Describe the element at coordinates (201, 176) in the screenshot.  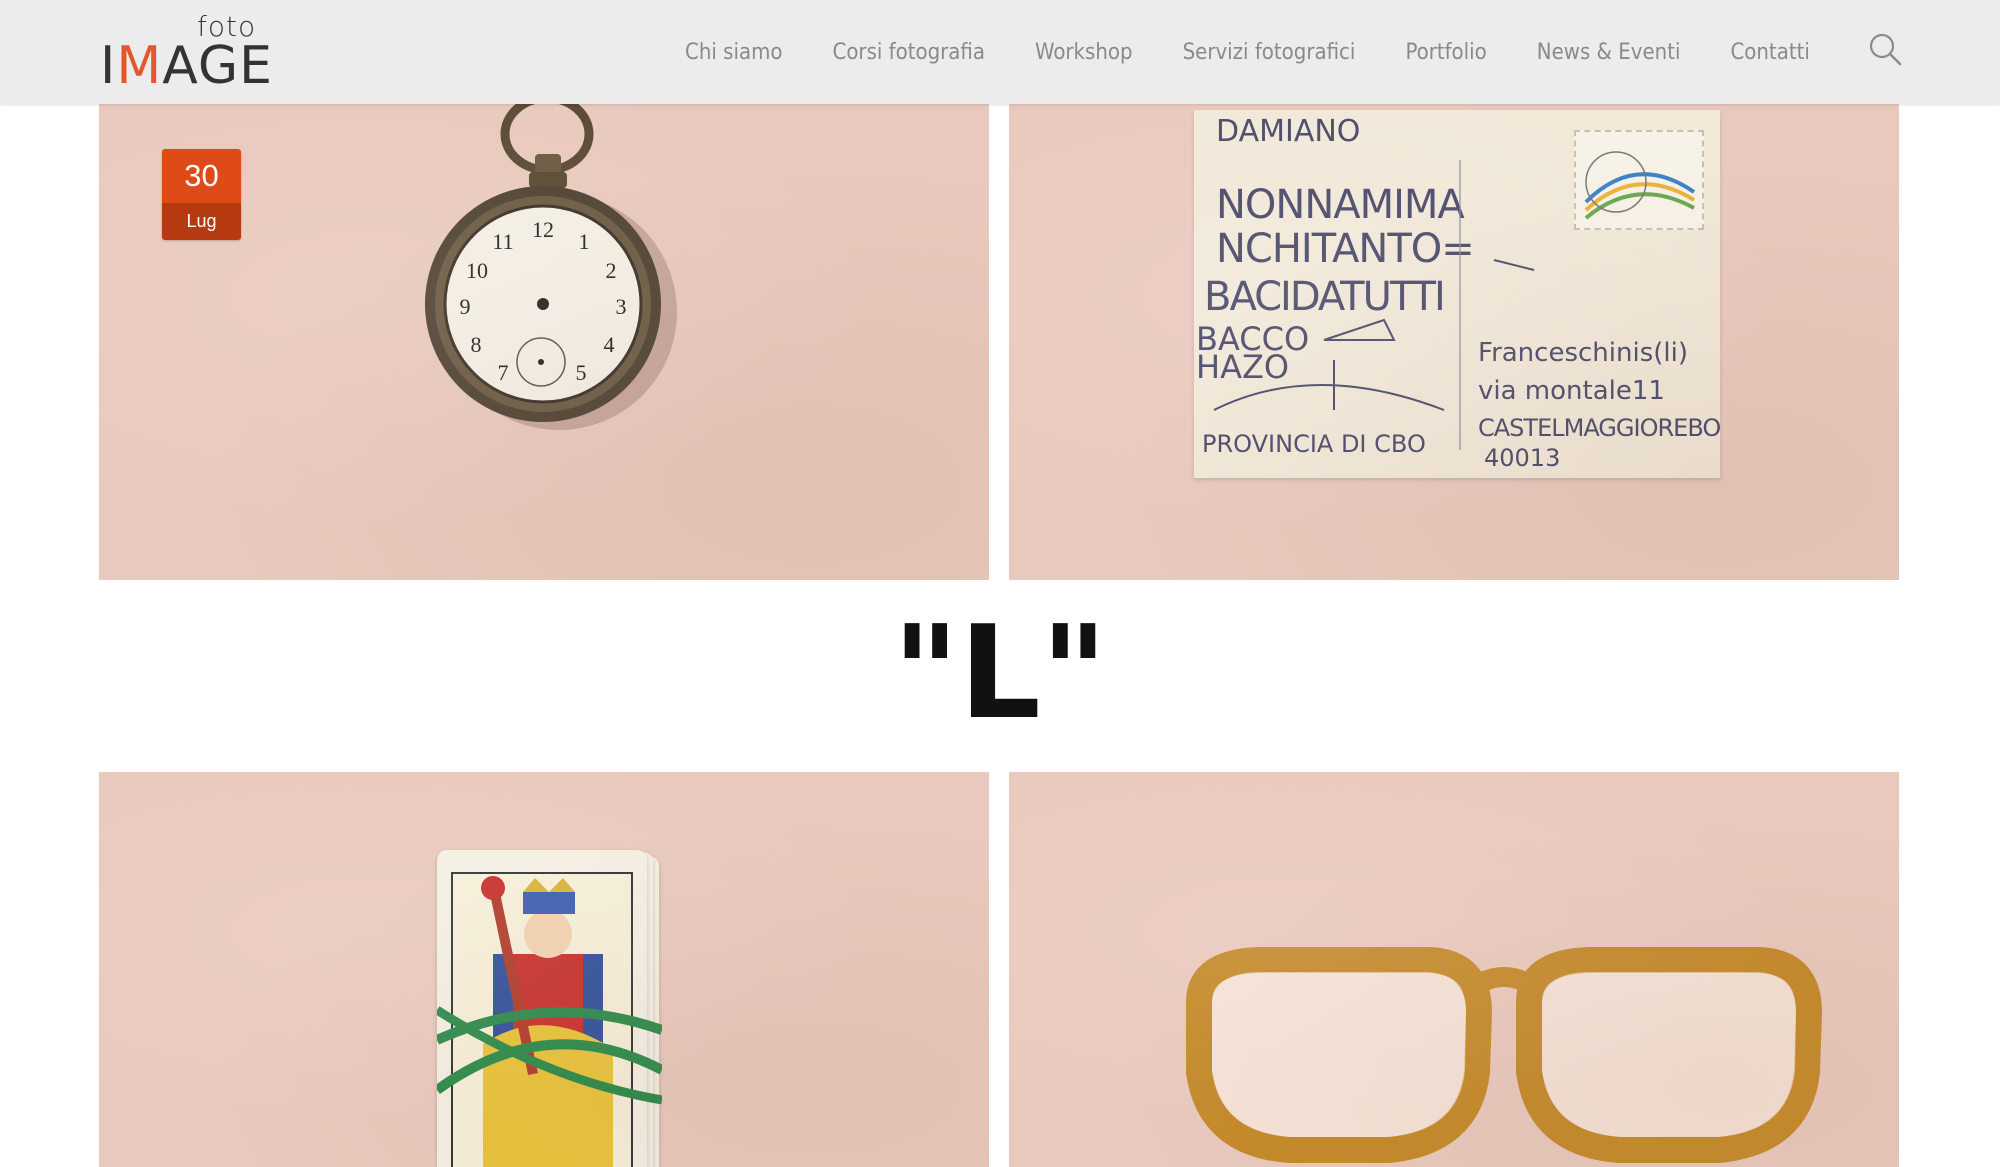
I see `post-date-day: 30` at that location.